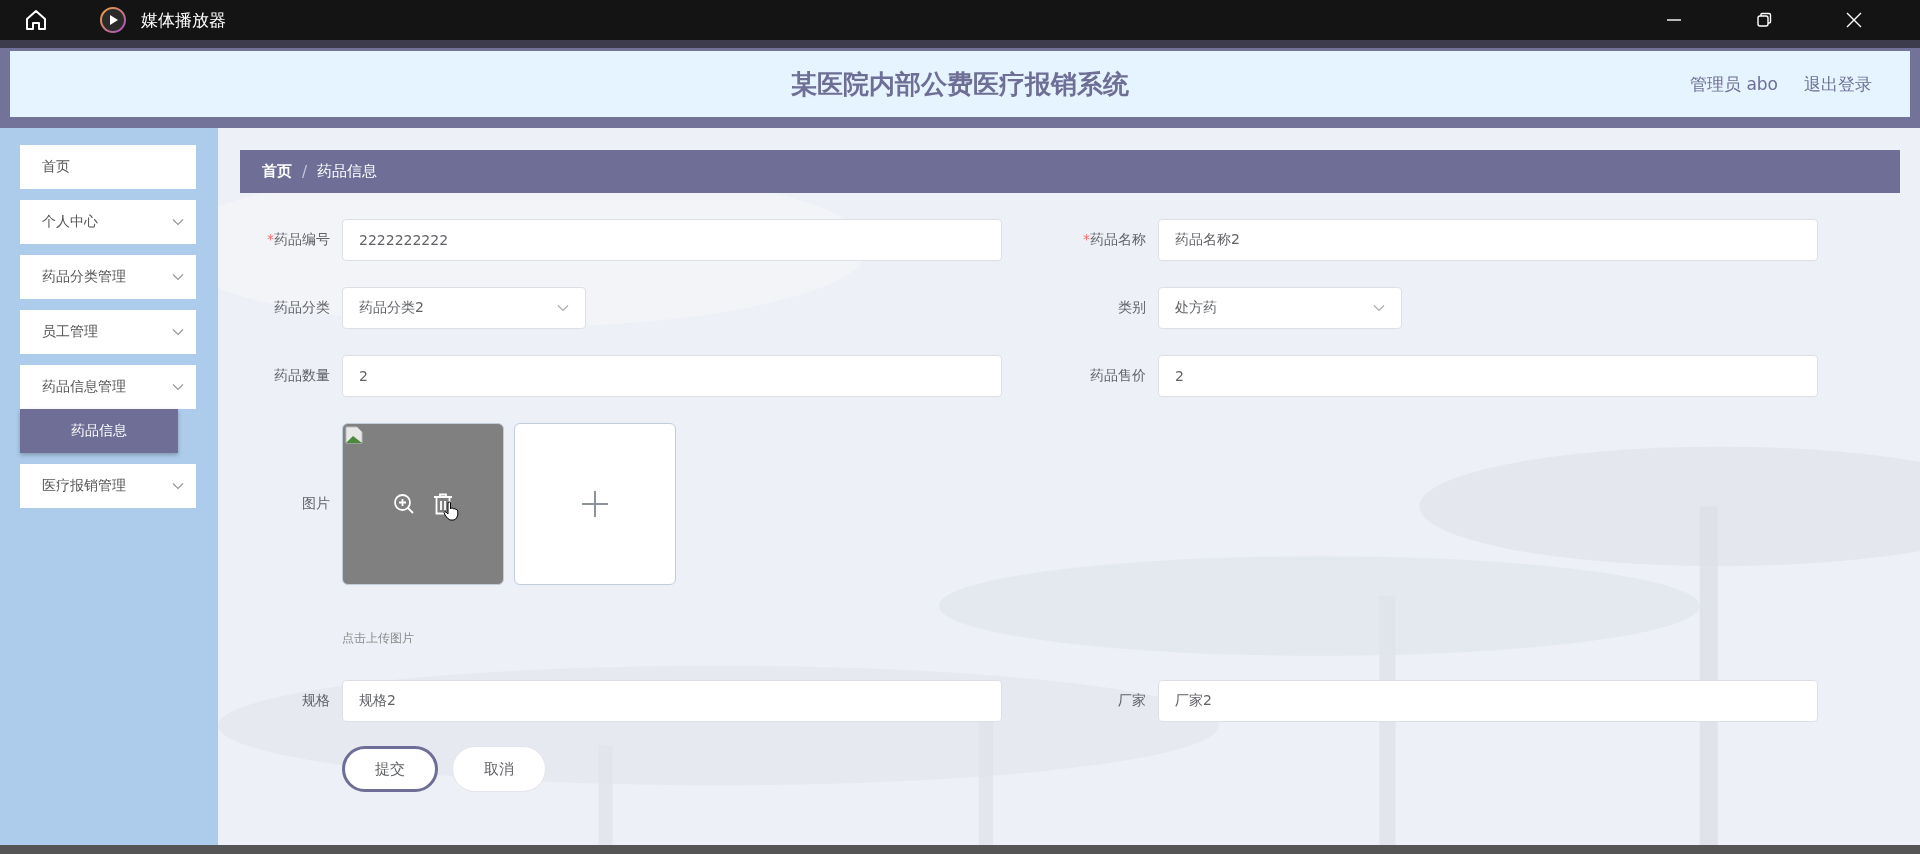 The width and height of the screenshot is (1920, 854). Describe the element at coordinates (108, 486) in the screenshot. I see `menu-item: 医疗报销管理` at that location.